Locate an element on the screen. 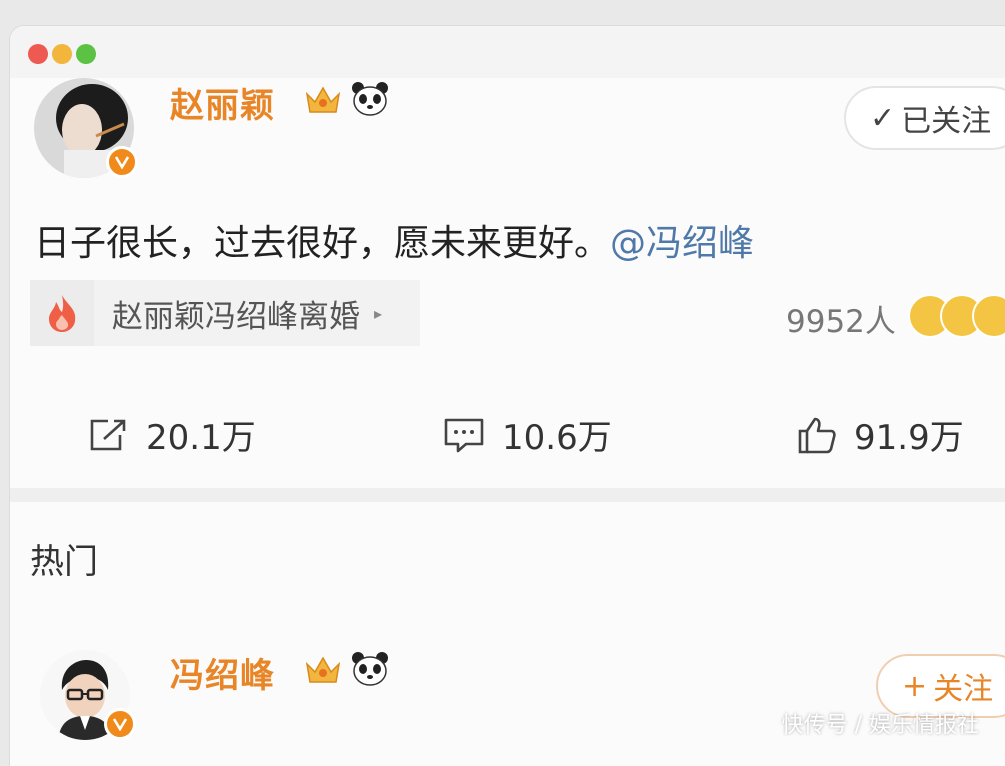 This screenshot has height=766, width=1005. hot-section-title: 热门 is located at coordinates (64, 562).